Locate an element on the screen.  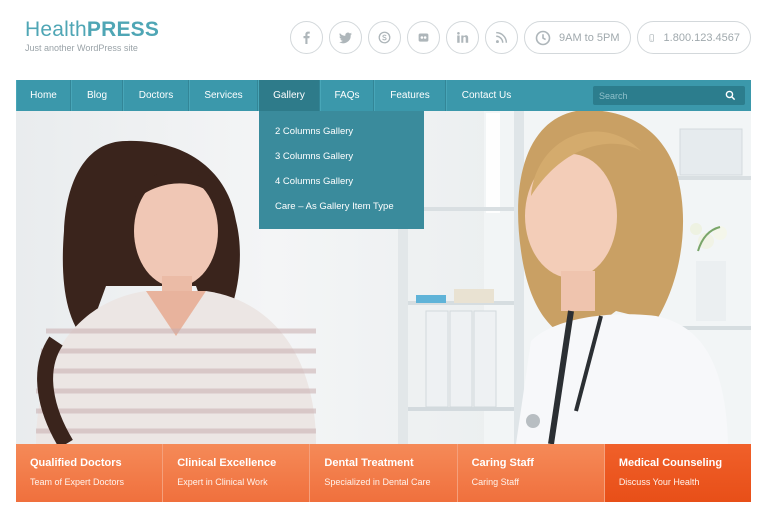
skype-icon is located at coordinates (384, 37).